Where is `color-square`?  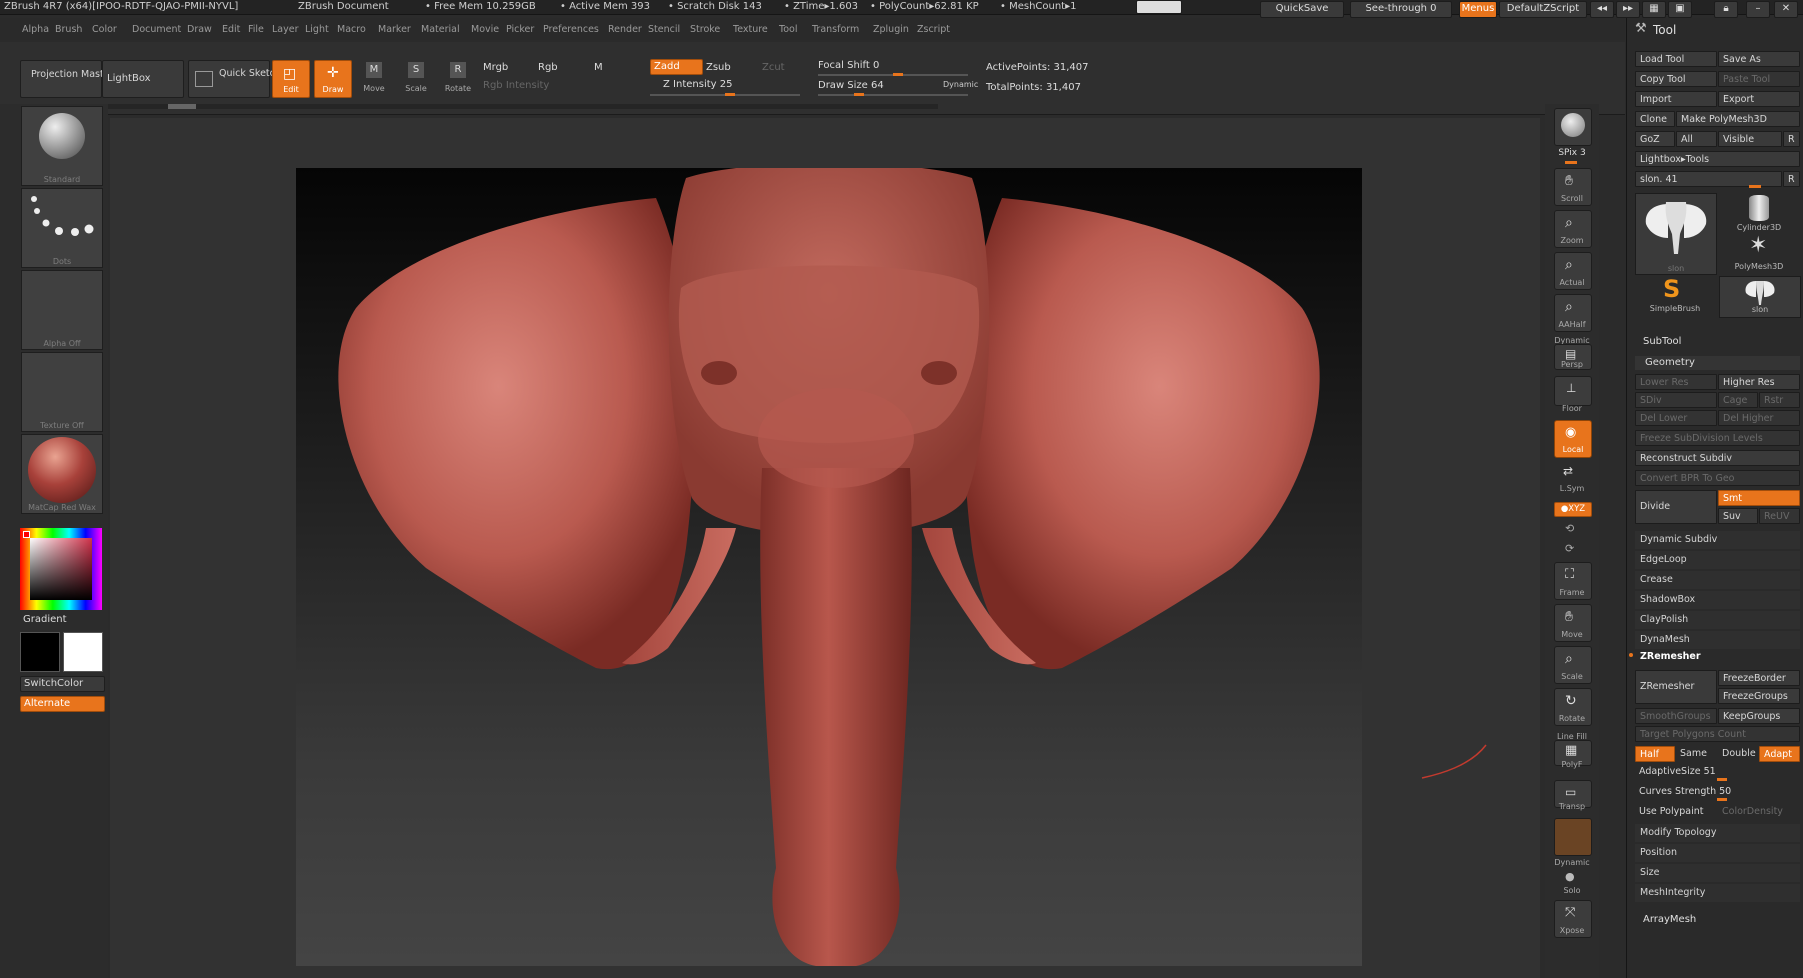
color-square is located at coordinates (61, 569).